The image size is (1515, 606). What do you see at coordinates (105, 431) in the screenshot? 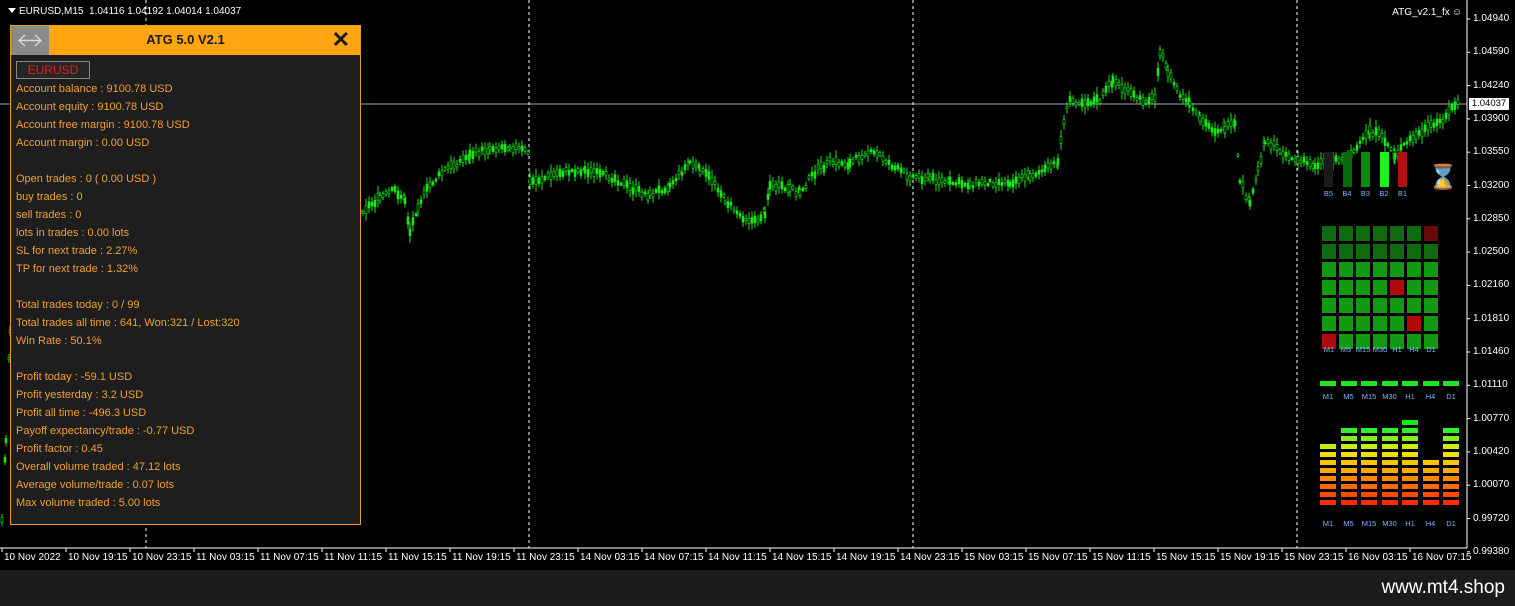
I see `panel-stat-line: Payoff expectancy/trade : -0.77 USD` at bounding box center [105, 431].